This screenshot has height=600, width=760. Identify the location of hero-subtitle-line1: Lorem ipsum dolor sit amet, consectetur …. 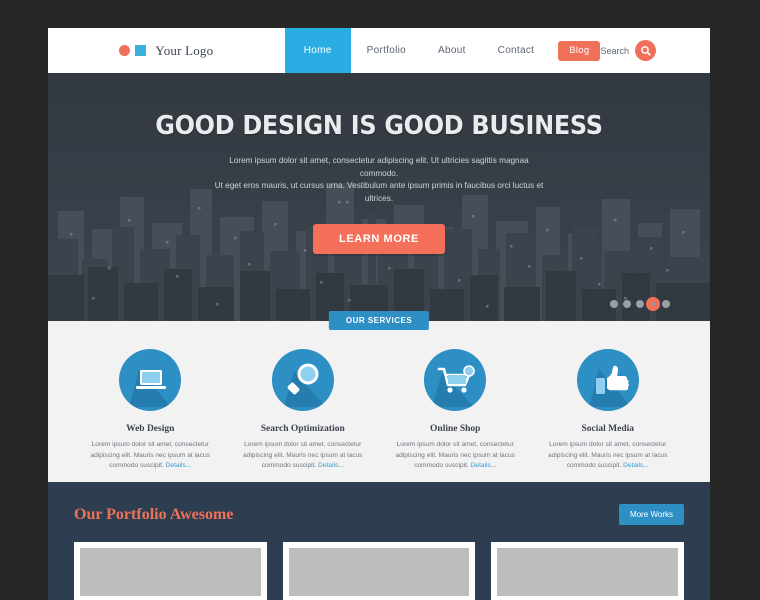
(379, 167).